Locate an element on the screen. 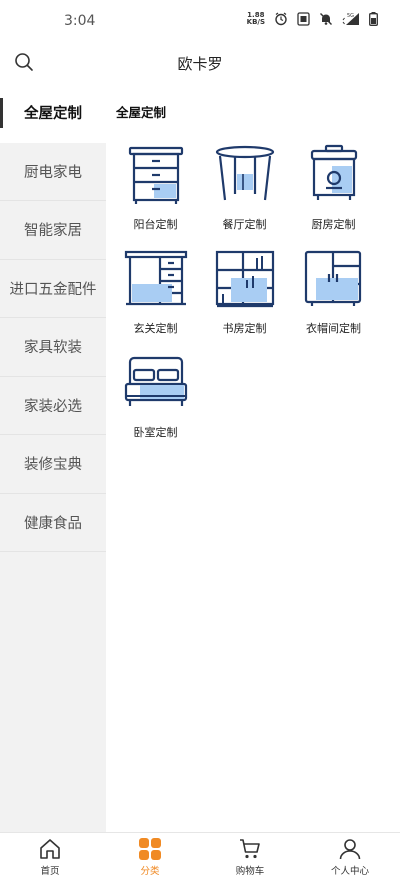  category-label: 衣帽间定制 is located at coordinates (333, 328).